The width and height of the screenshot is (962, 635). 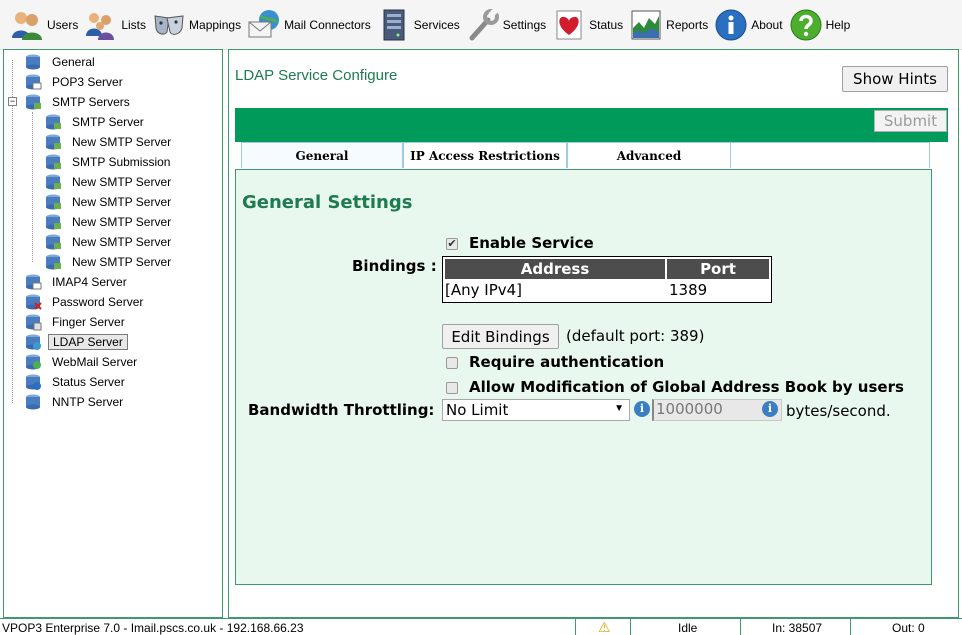 What do you see at coordinates (108, 122) in the screenshot?
I see `tree-item-label: SMTP Server` at bounding box center [108, 122].